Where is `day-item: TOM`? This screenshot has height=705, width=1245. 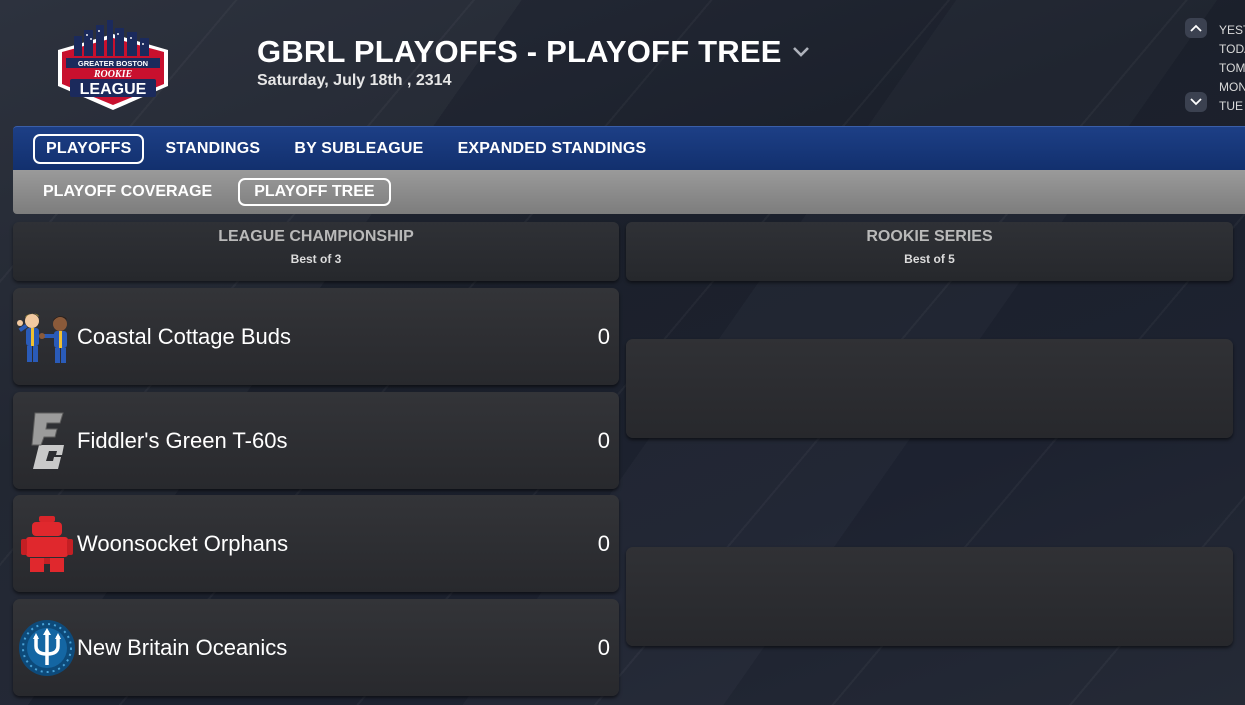
day-item: TOM is located at coordinates (1232, 68).